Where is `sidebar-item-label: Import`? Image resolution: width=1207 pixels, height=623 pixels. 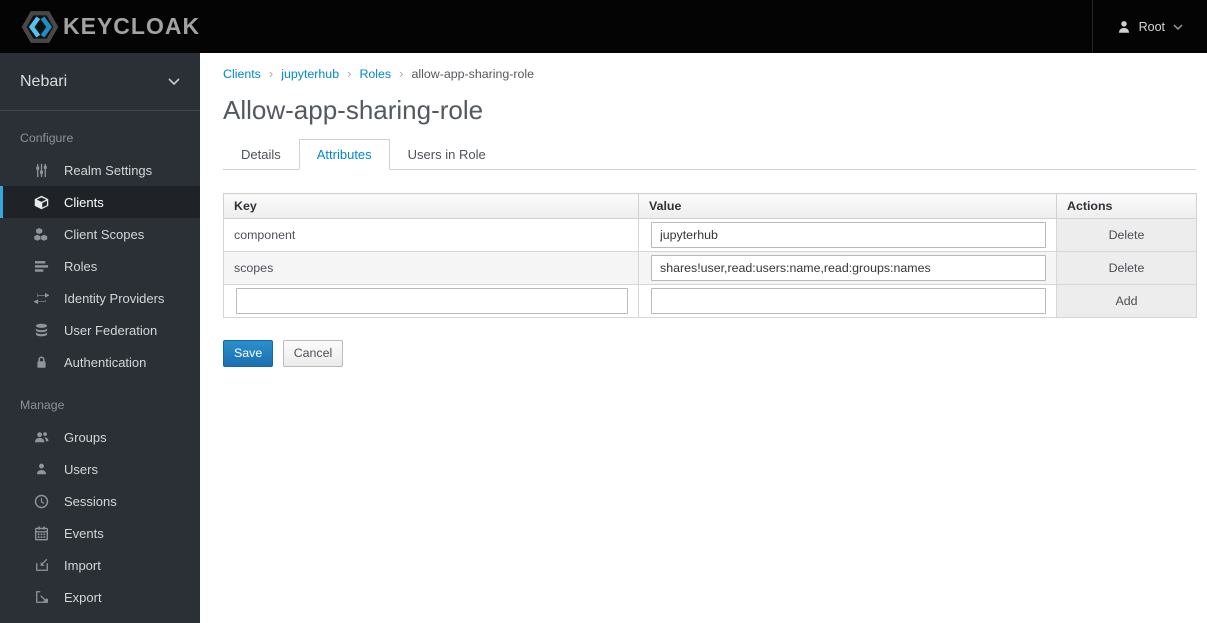 sidebar-item-label: Import is located at coordinates (82, 565).